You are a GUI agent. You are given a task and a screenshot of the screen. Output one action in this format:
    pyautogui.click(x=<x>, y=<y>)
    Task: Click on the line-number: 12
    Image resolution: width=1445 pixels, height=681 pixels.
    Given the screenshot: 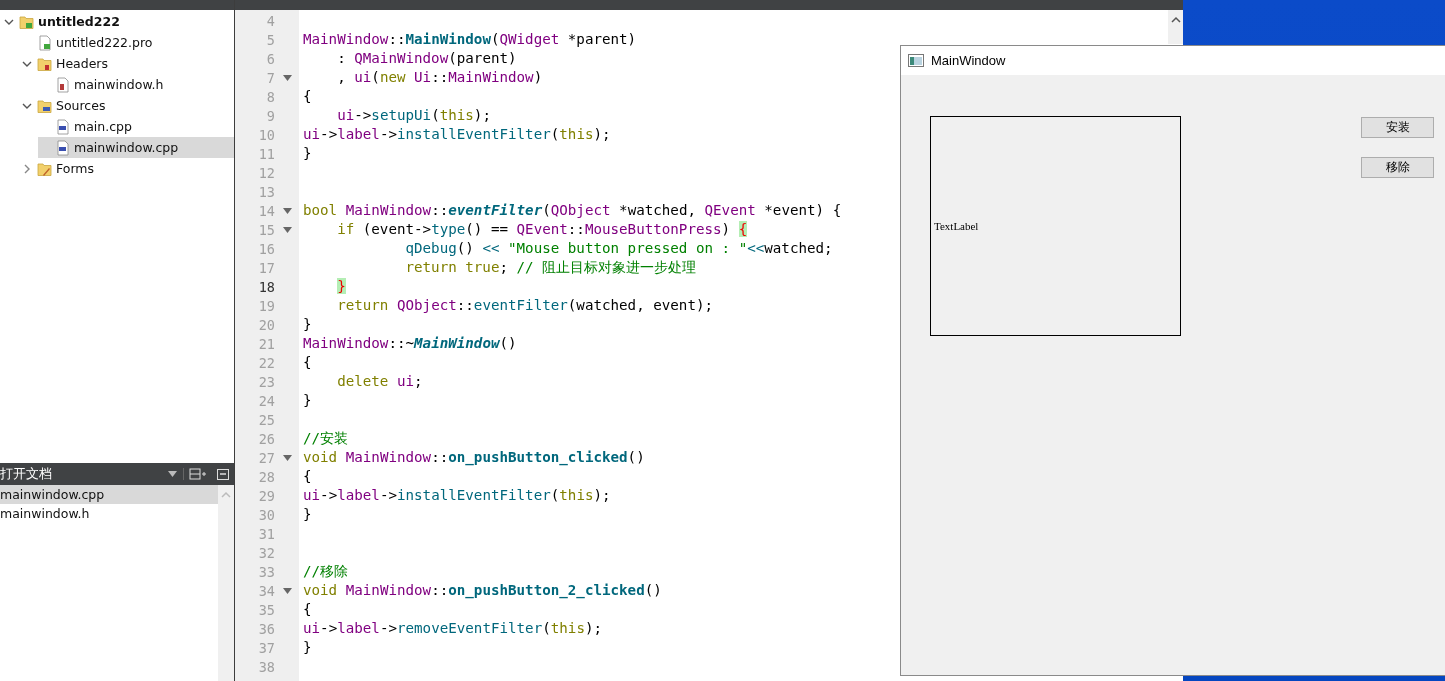 What is the action you would take?
    pyautogui.click(x=266, y=172)
    